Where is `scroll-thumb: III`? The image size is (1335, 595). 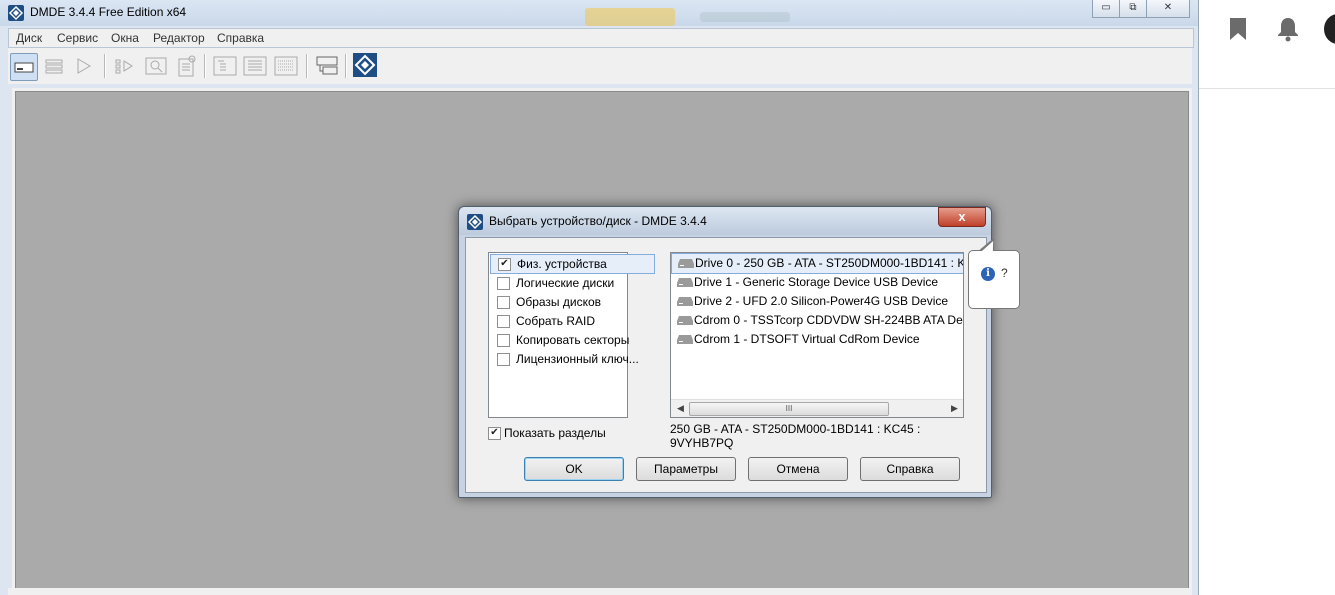 scroll-thumb: III is located at coordinates (789, 409).